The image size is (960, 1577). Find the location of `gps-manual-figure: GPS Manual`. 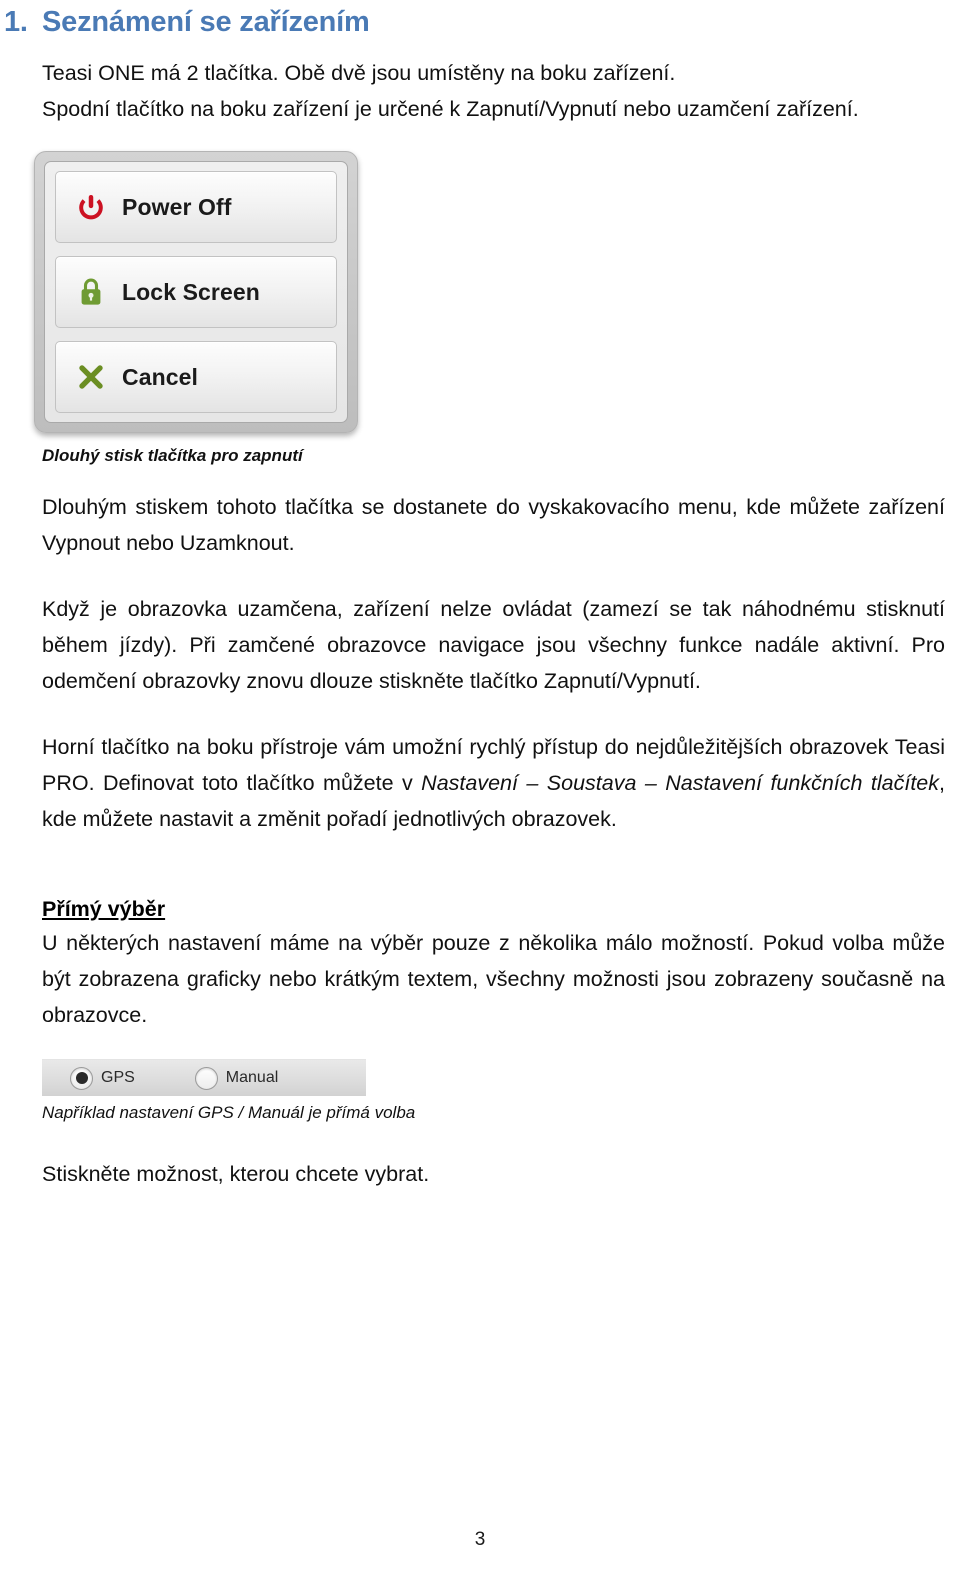

gps-manual-figure: GPS Manual is located at coordinates (480, 1077).